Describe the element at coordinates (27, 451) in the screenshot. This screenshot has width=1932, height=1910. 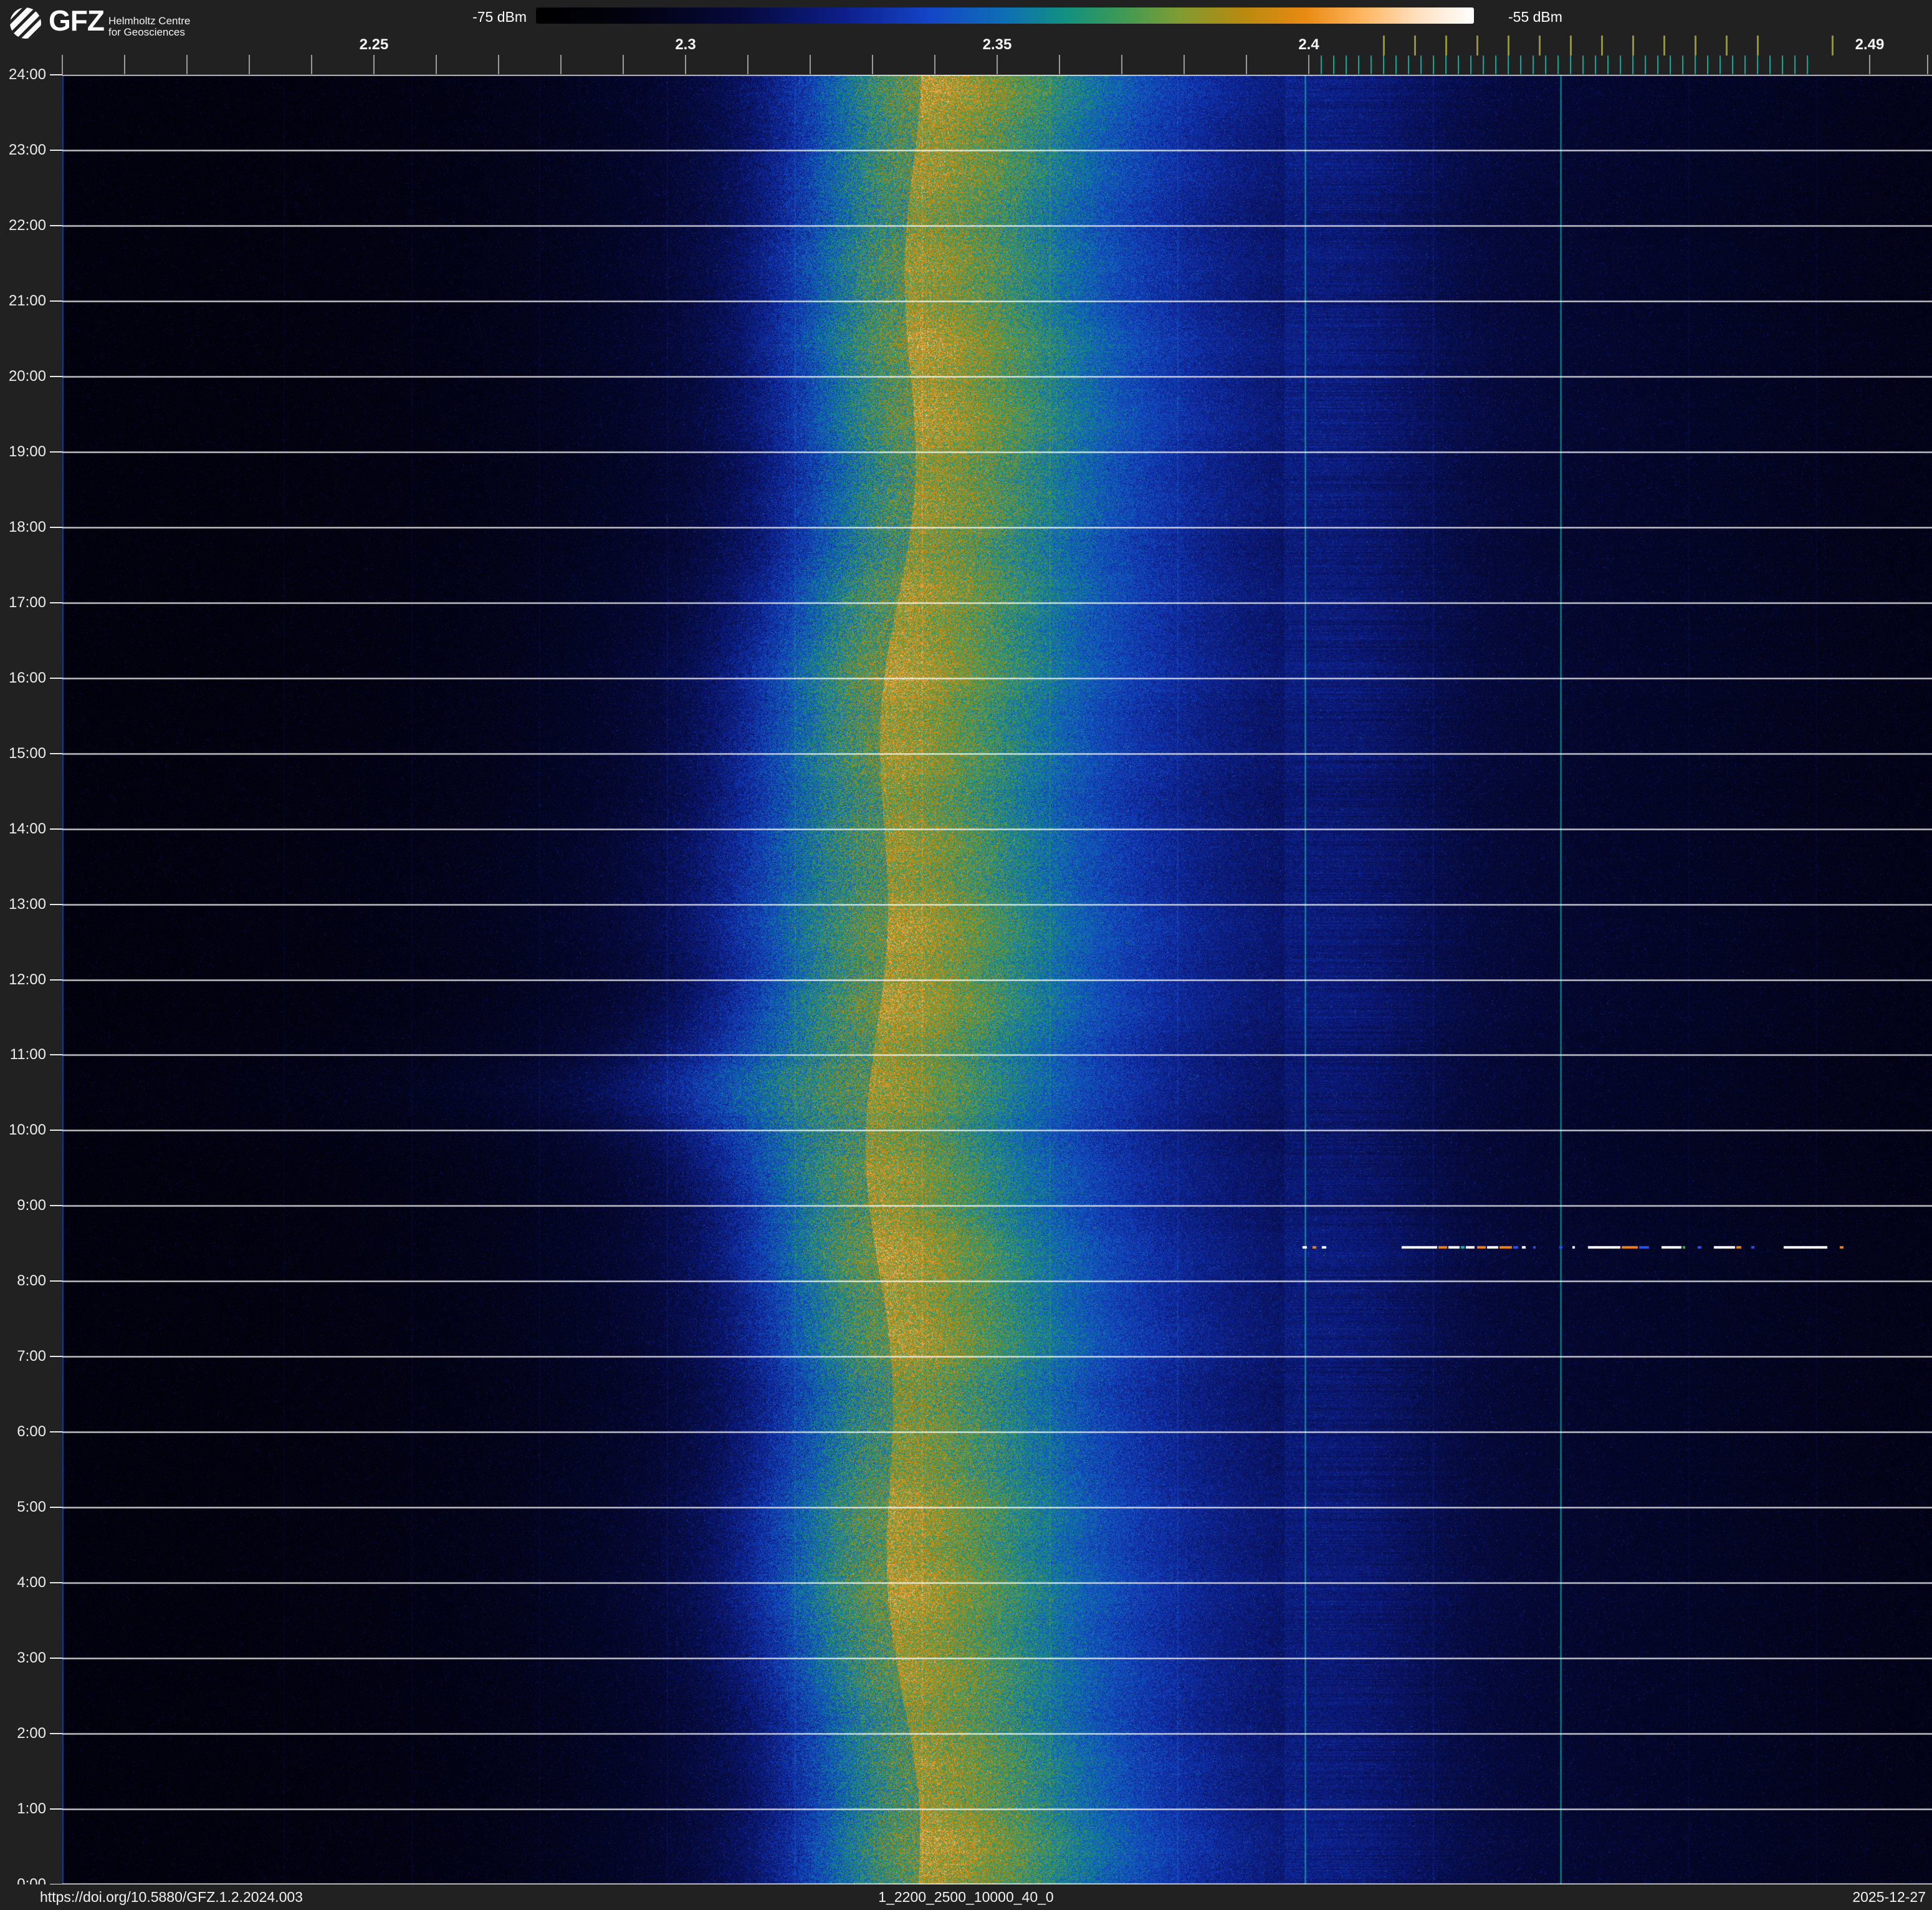
I see `time-label: 19:00` at that location.